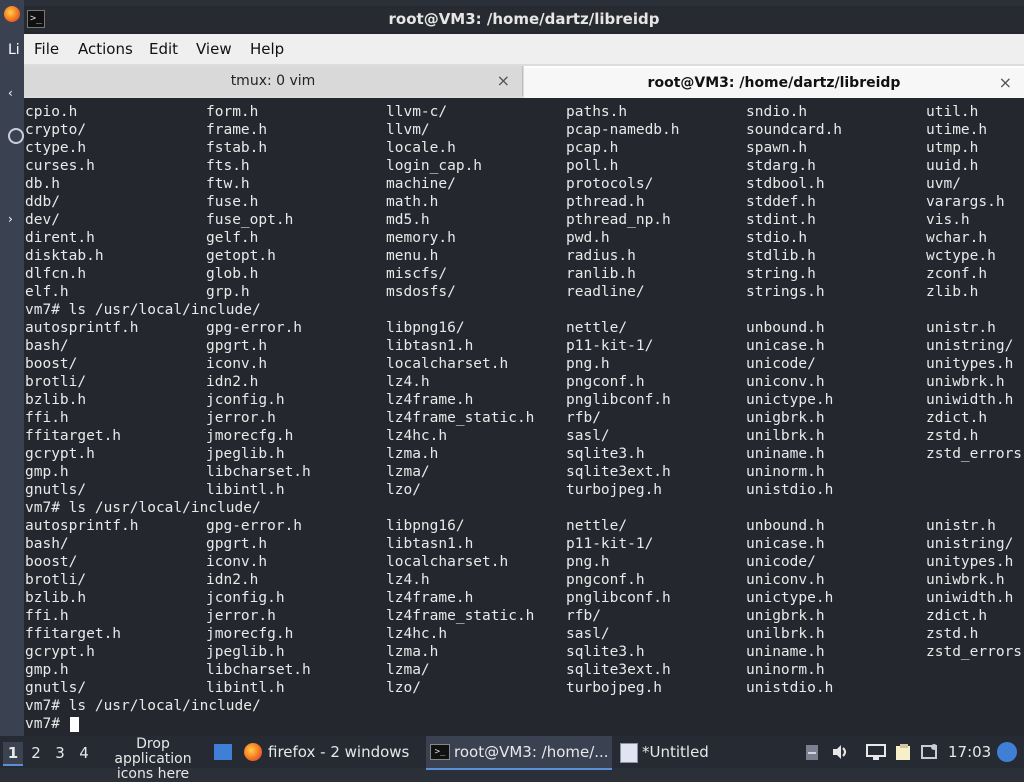 This screenshot has width=1024, height=782. I want to click on file-entry: sqlite3ext.h, so click(618, 472).